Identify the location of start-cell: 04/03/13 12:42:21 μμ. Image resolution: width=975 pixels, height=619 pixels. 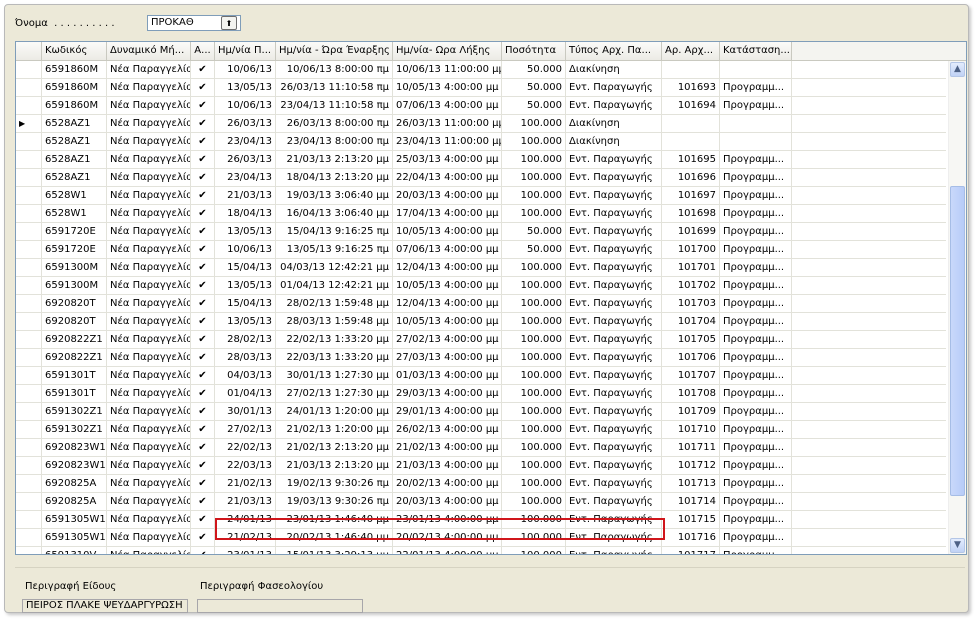
(334, 267).